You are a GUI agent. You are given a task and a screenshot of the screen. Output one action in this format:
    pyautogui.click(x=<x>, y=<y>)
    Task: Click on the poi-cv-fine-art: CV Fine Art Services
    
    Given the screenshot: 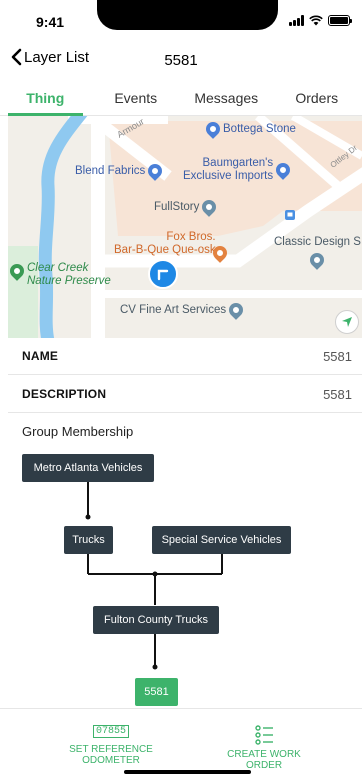 What is the action you would take?
    pyautogui.click(x=183, y=310)
    